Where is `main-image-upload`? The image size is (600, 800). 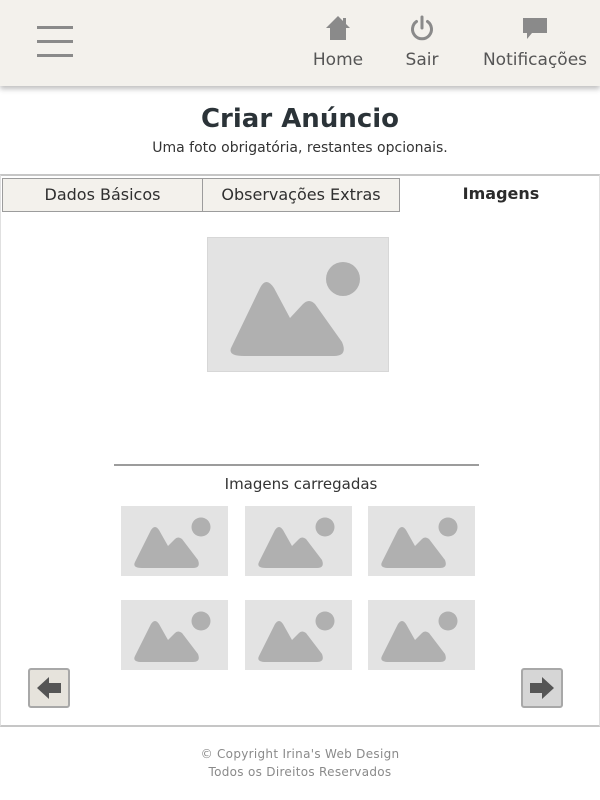 main-image-upload is located at coordinates (298, 304).